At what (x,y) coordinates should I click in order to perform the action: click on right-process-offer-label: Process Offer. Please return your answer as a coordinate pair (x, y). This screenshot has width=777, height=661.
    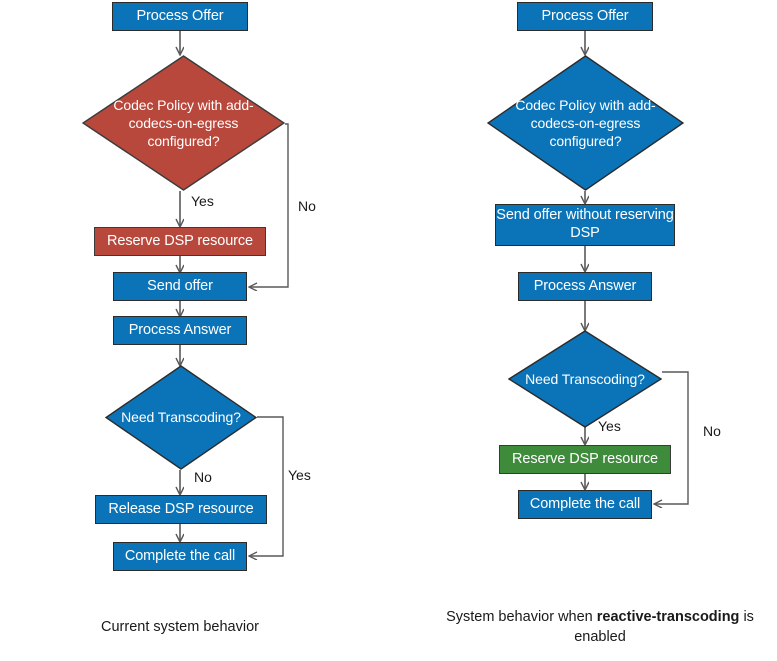
    Looking at the image, I should click on (585, 15).